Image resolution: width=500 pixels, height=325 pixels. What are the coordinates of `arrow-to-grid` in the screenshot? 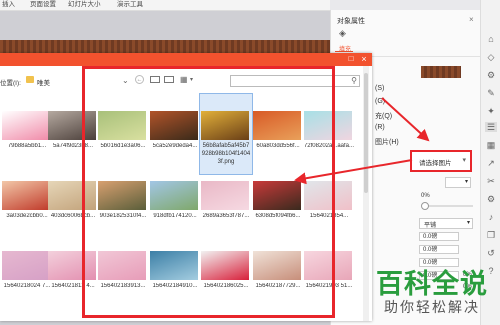 It's located at (353, 172).